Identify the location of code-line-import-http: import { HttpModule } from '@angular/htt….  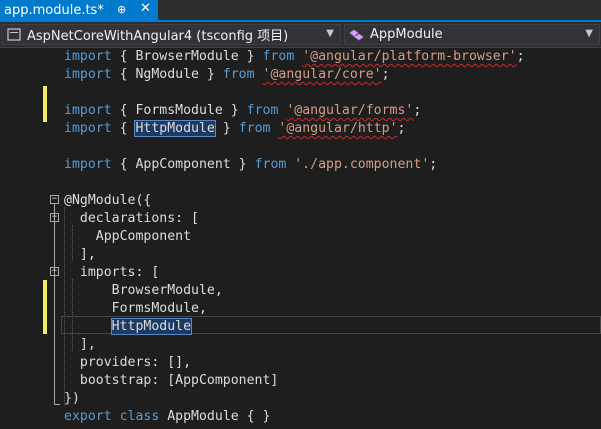
(235, 128).